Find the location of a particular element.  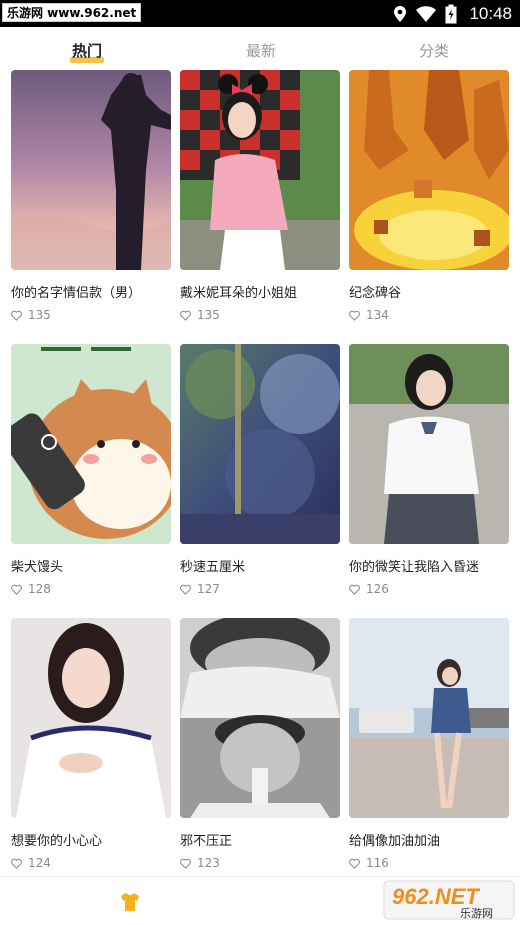

card-title: 给偶像加油加油 is located at coordinates (395, 841).